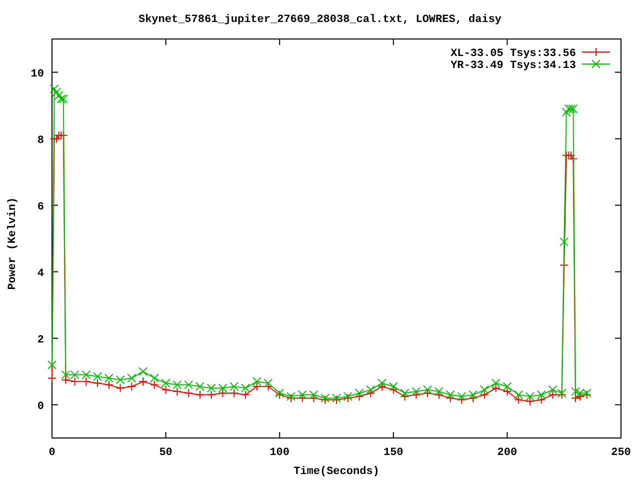 The width and height of the screenshot is (640, 480). Describe the element at coordinates (320, 20) in the screenshot. I see `chart-title: Skynet_57861_jupiter_27669_28038_cal.txt, LOWRES, daisy` at that location.